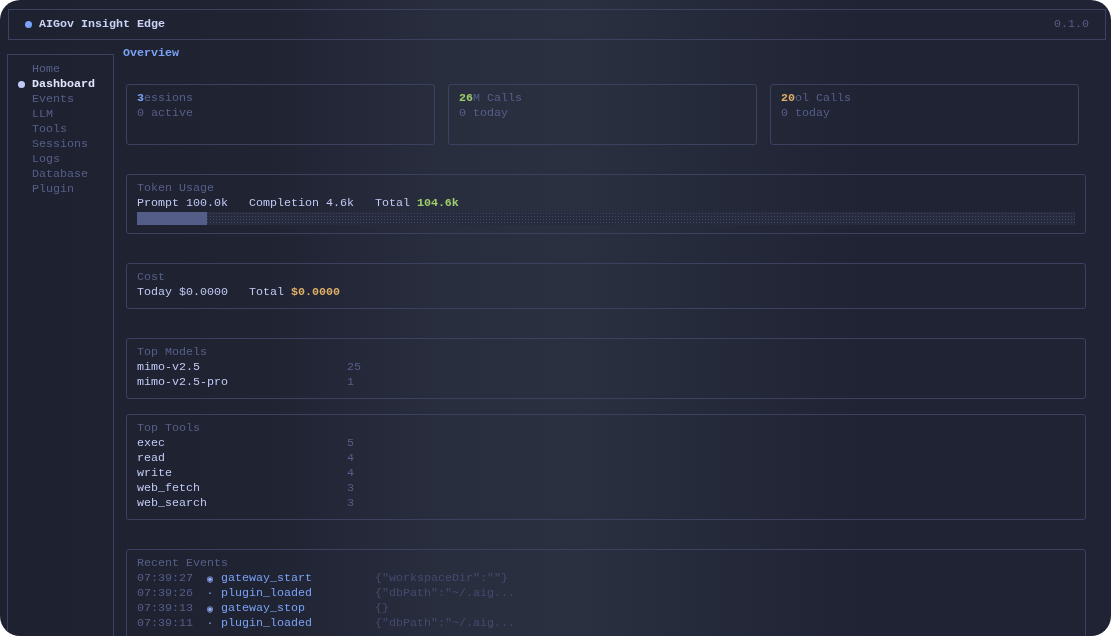  Describe the element at coordinates (1071, 24) in the screenshot. I see `version-label: 0.1.0` at that location.